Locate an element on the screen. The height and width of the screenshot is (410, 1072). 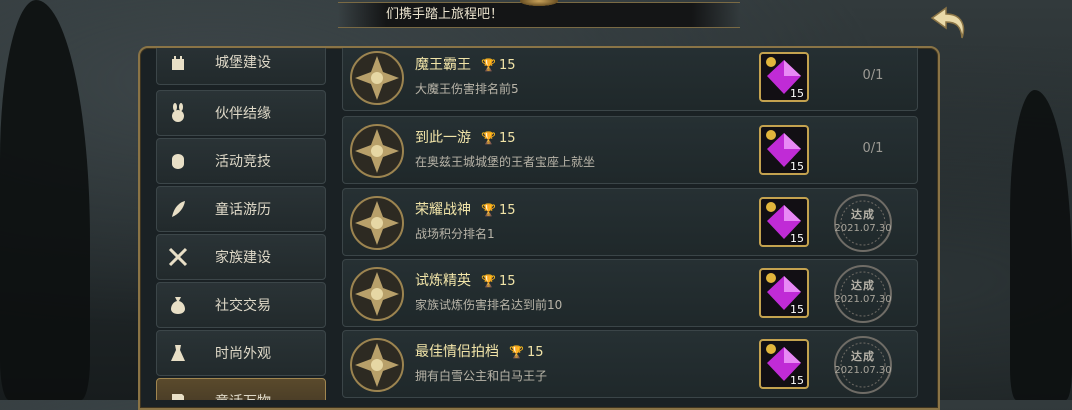
achievement-title: 到此一游 🏆 15 is located at coordinates (465, 138).